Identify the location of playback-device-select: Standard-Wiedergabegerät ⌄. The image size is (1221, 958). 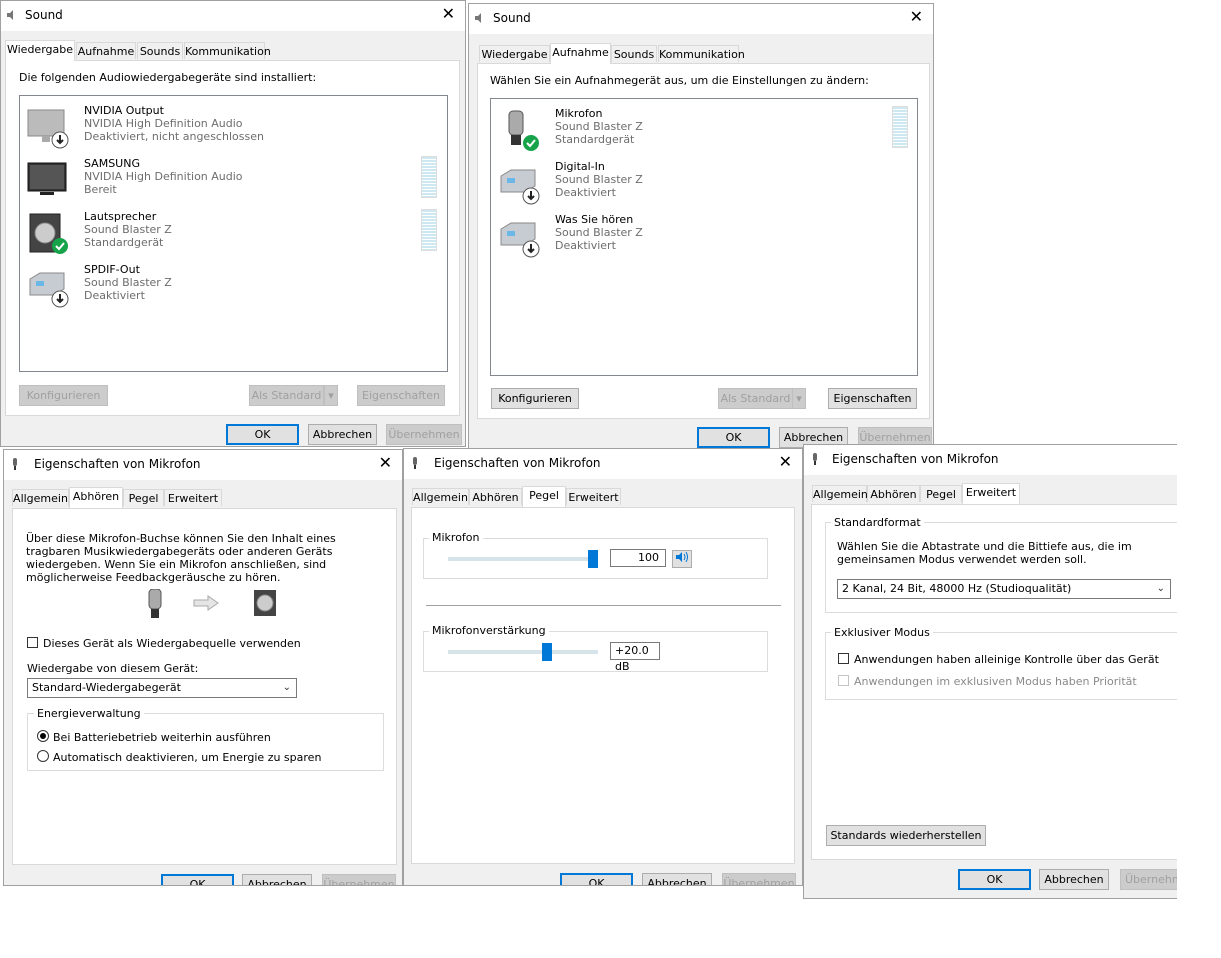
(162, 688).